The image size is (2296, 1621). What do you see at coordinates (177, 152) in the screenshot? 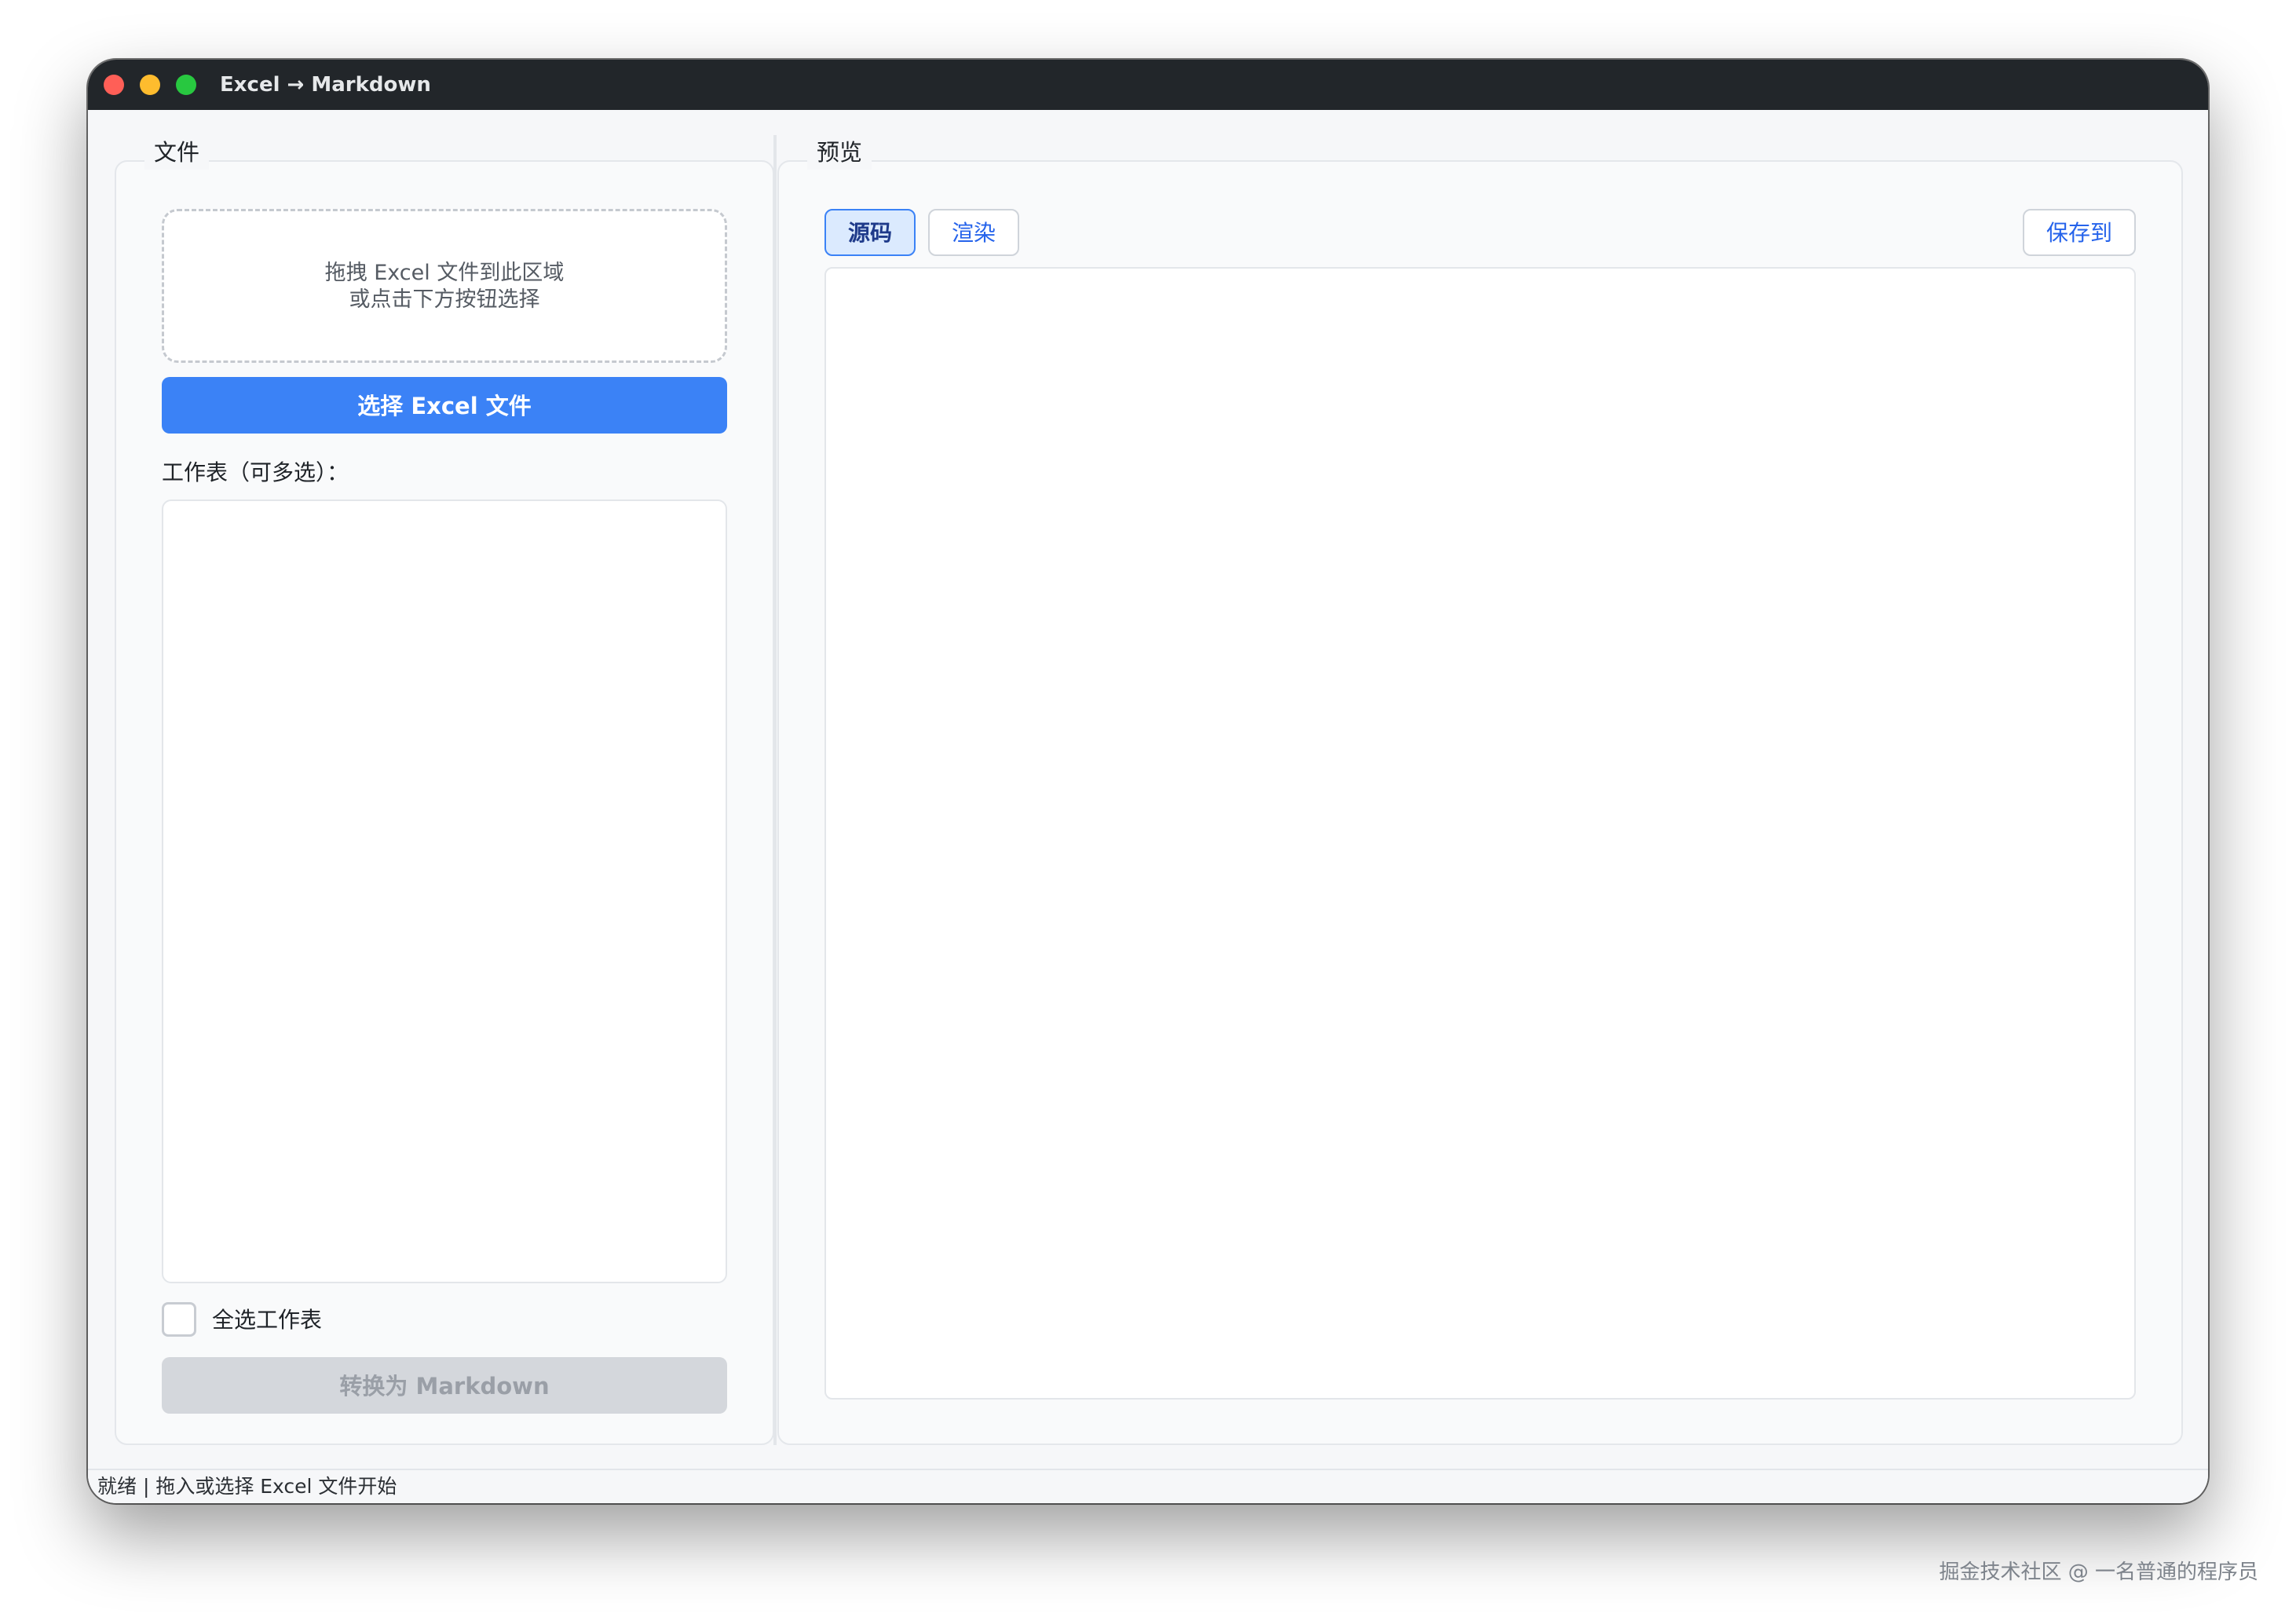
I see `file-group-title: 文件` at bounding box center [177, 152].